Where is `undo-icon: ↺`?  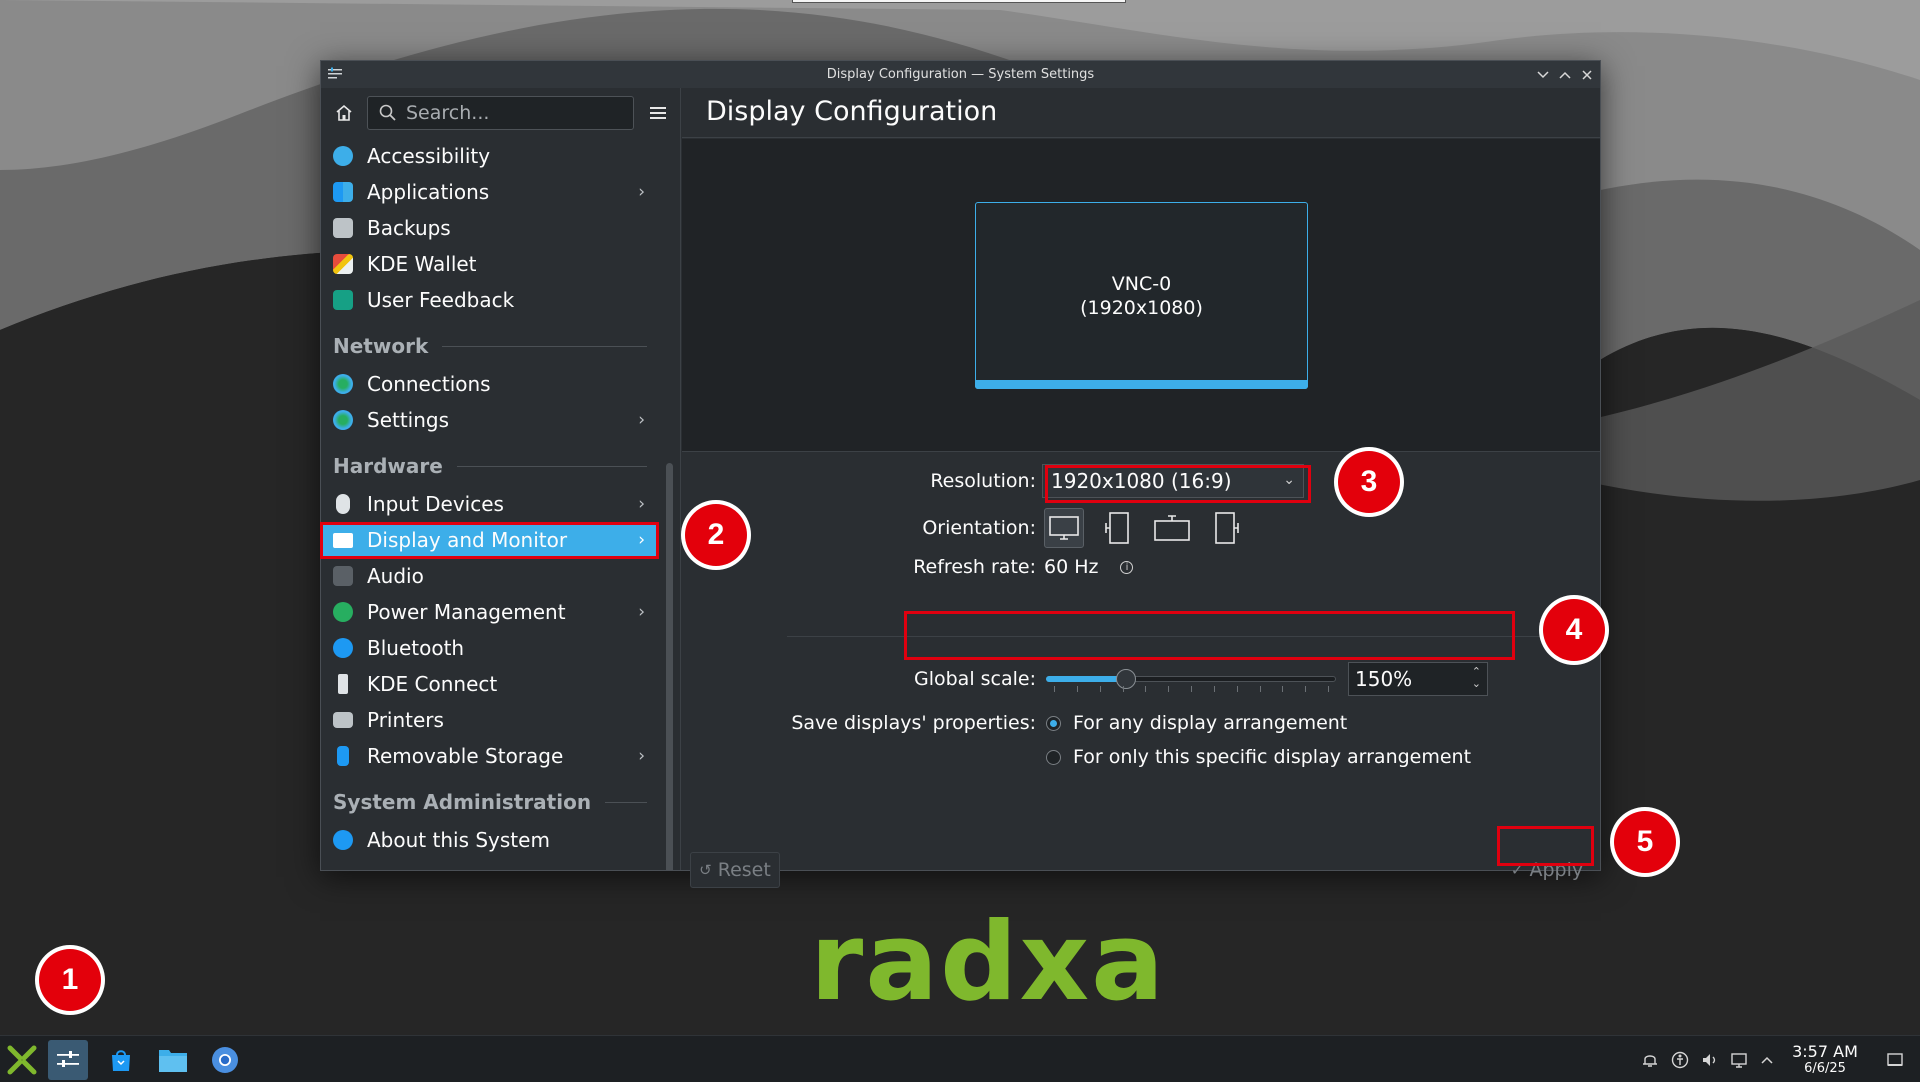
undo-icon: ↺ is located at coordinates (705, 870).